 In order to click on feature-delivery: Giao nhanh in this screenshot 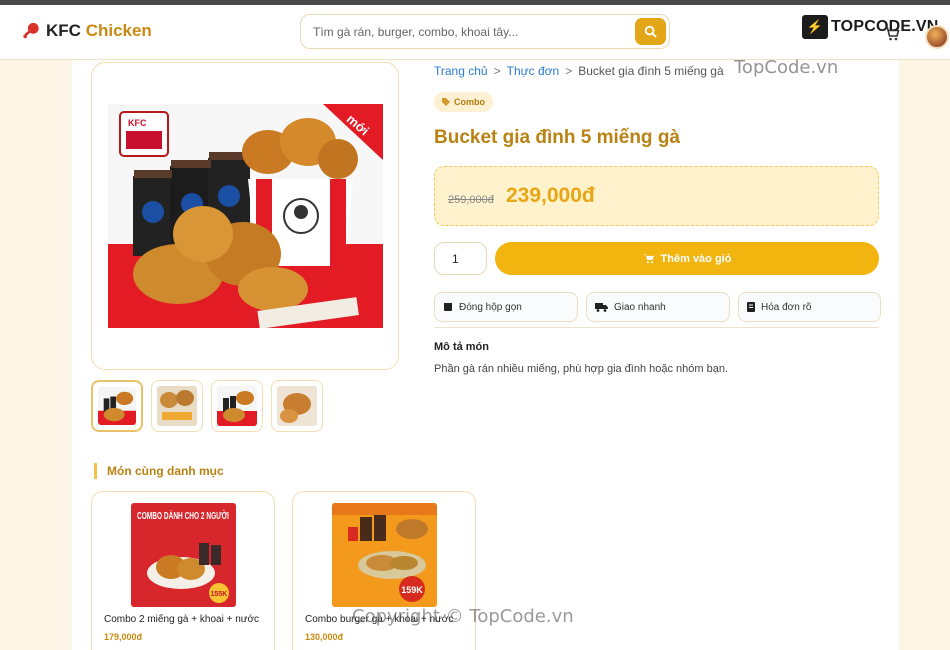, I will do `click(658, 307)`.